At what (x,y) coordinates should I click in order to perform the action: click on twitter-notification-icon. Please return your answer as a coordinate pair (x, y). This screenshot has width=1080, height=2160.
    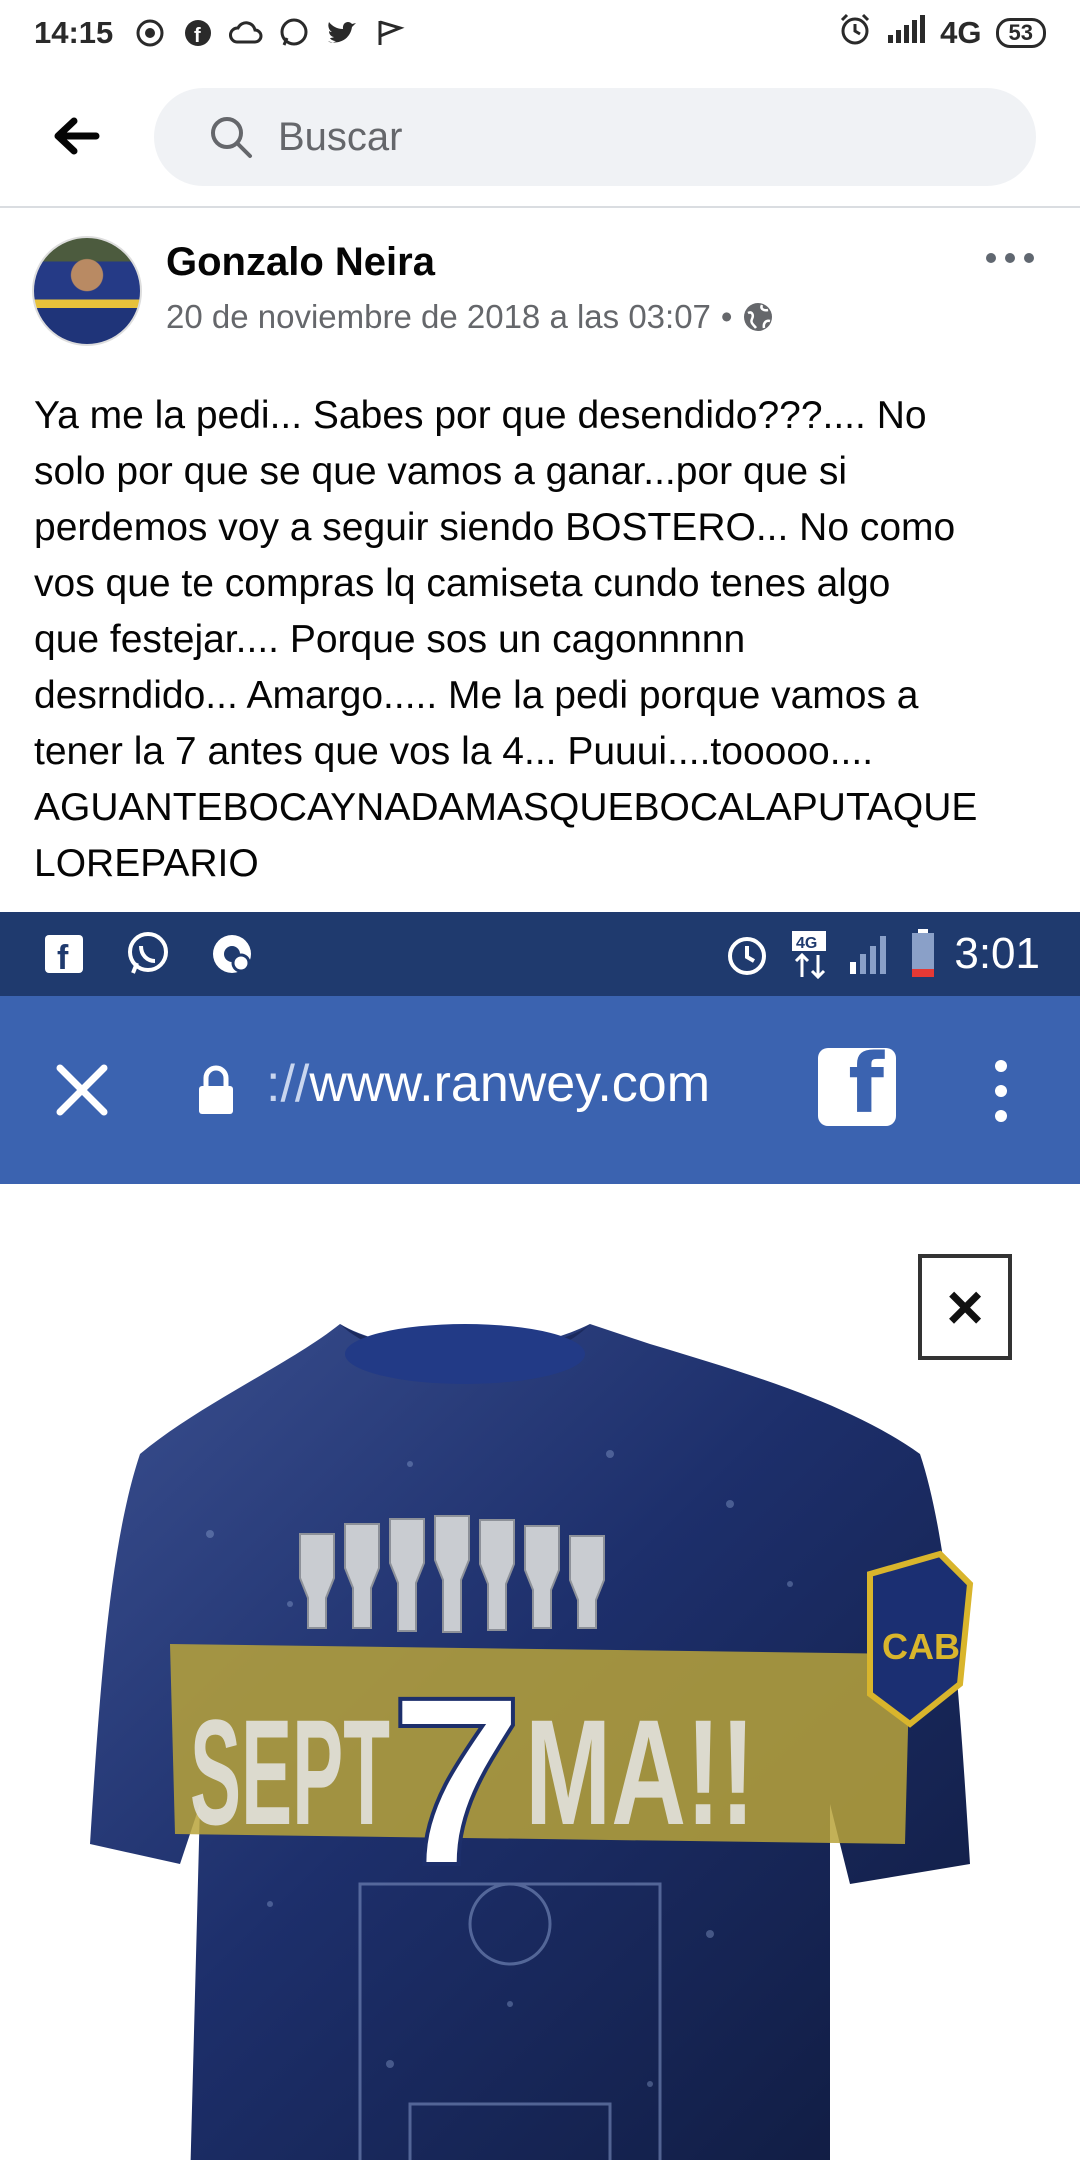
    Looking at the image, I should click on (342, 33).